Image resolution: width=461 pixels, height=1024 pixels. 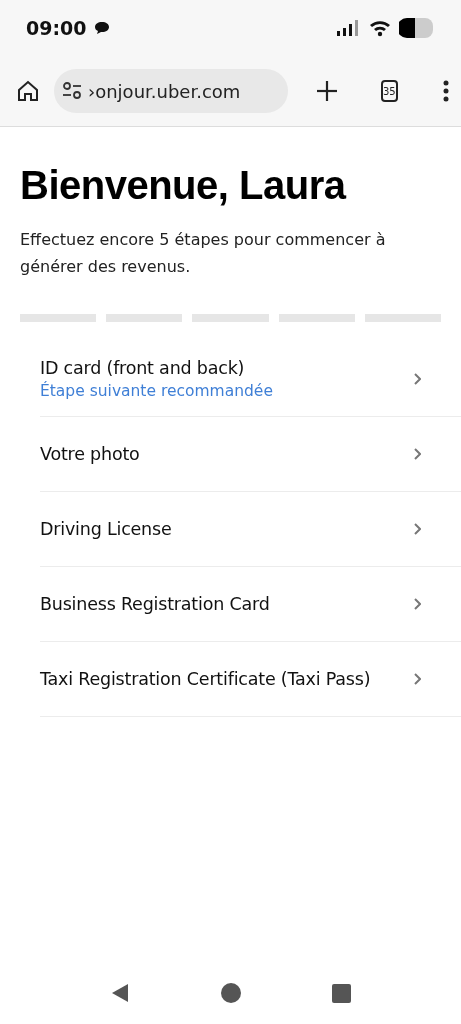 What do you see at coordinates (90, 454) in the screenshot?
I see `step-label: Votre photo` at bounding box center [90, 454].